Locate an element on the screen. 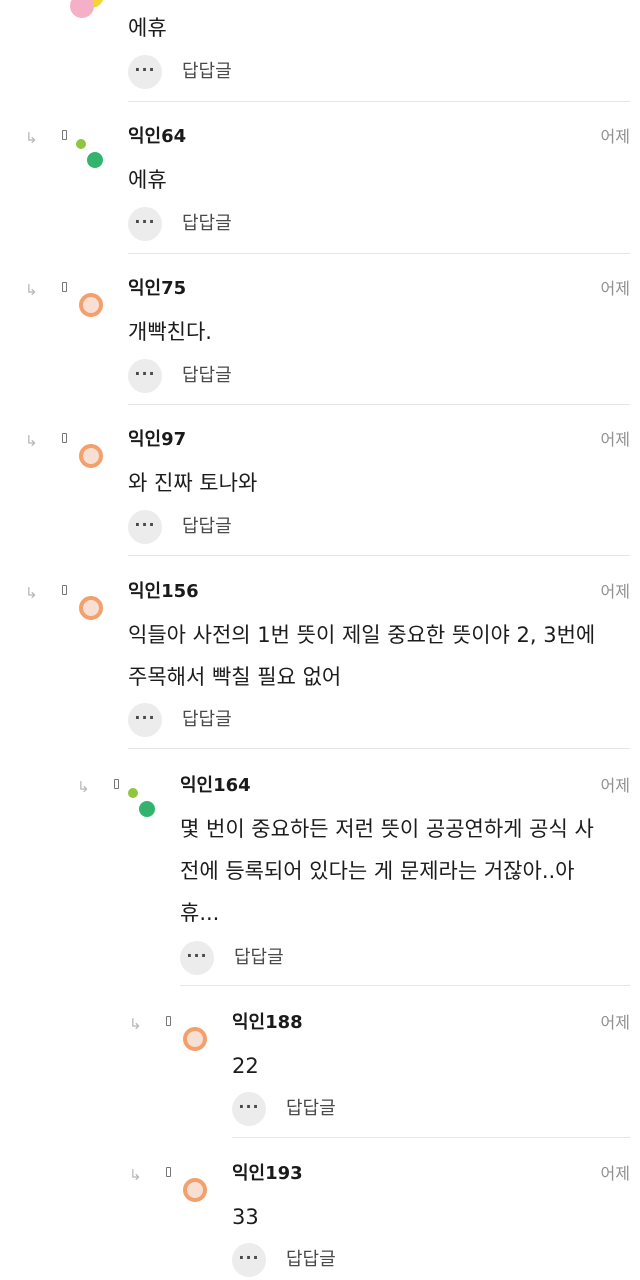 Image resolution: width=640 pixels, height=1280 pixels. comment-item: ↳ 익인188 어제 22 ··· 답답글 is located at coordinates (379, 1075).